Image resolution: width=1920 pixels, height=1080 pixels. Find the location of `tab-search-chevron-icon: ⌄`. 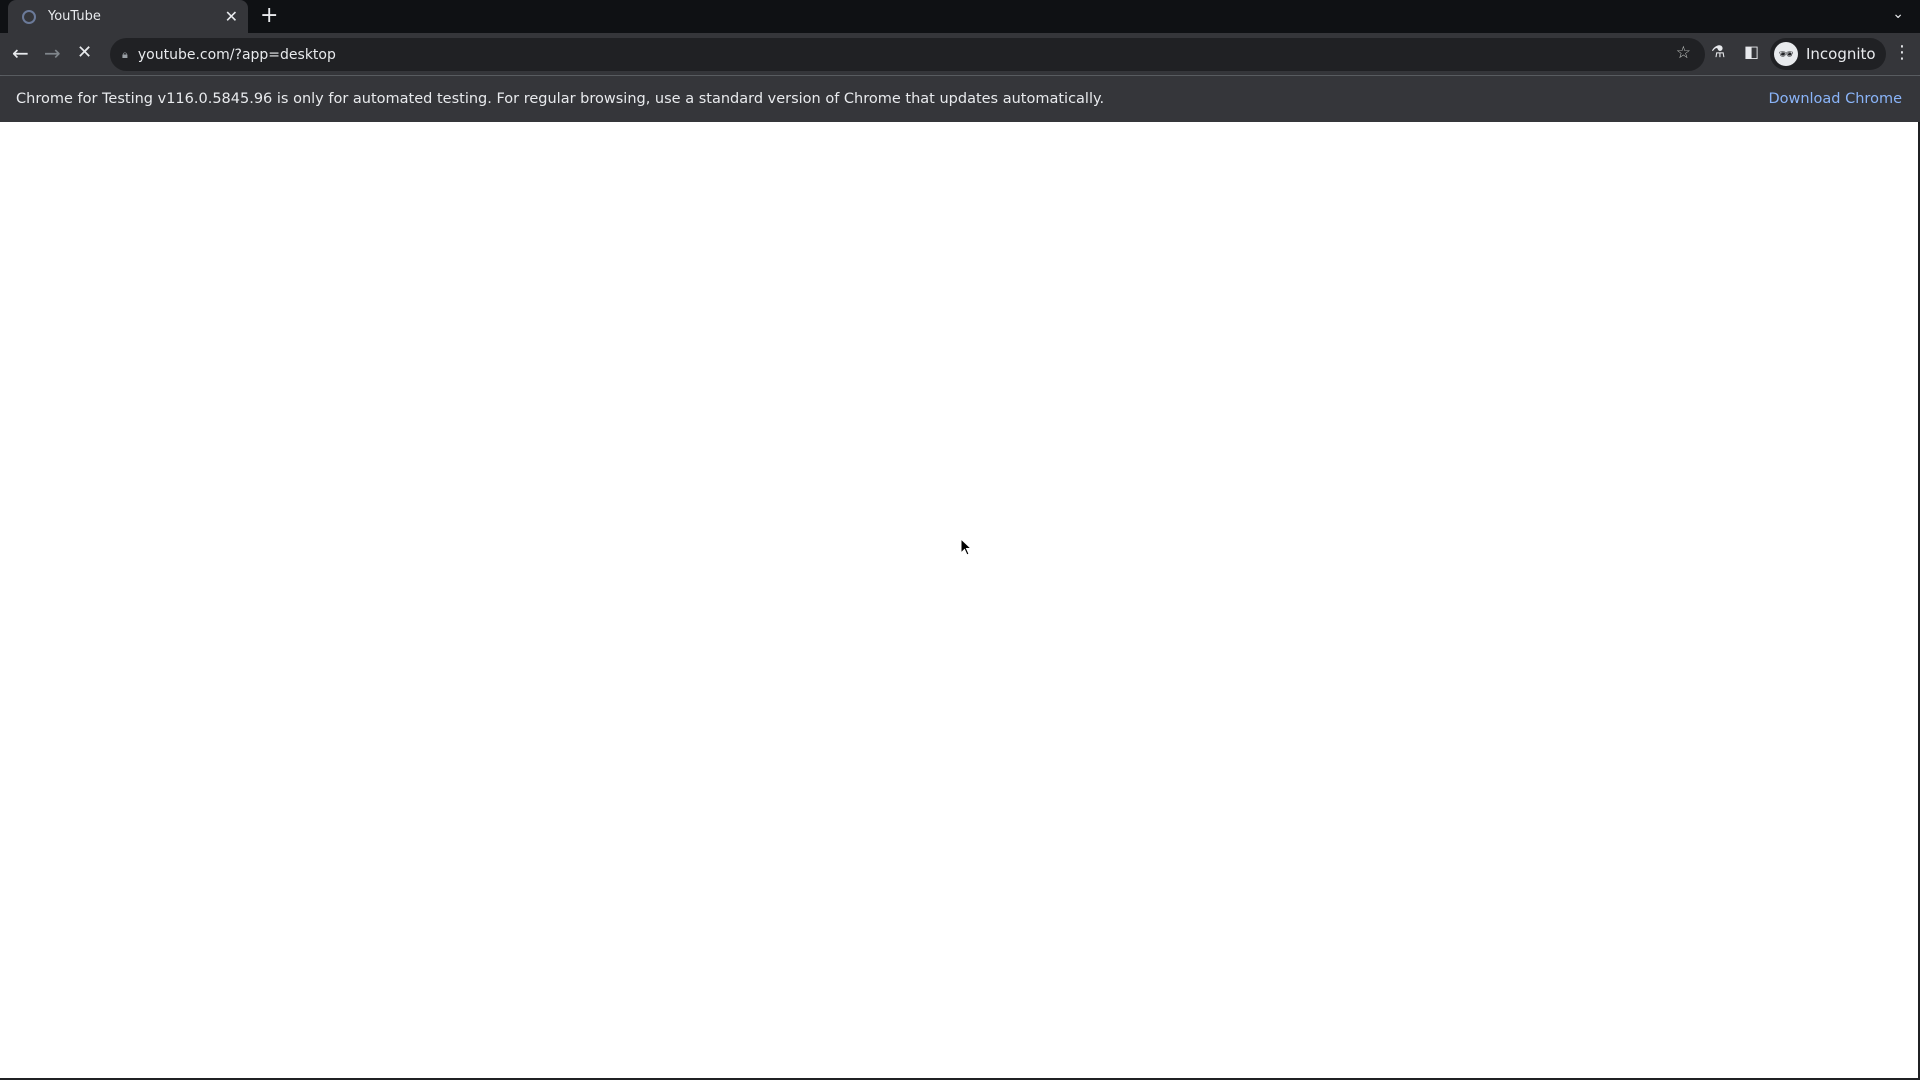

tab-search-chevron-icon: ⌄ is located at coordinates (1898, 14).